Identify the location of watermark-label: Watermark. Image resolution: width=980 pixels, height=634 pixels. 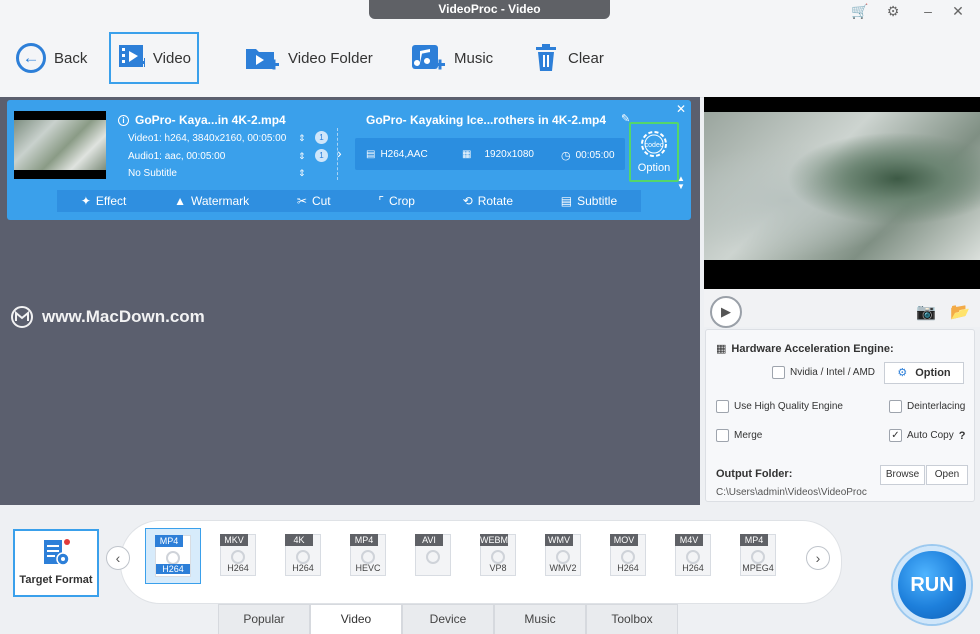
(220, 201).